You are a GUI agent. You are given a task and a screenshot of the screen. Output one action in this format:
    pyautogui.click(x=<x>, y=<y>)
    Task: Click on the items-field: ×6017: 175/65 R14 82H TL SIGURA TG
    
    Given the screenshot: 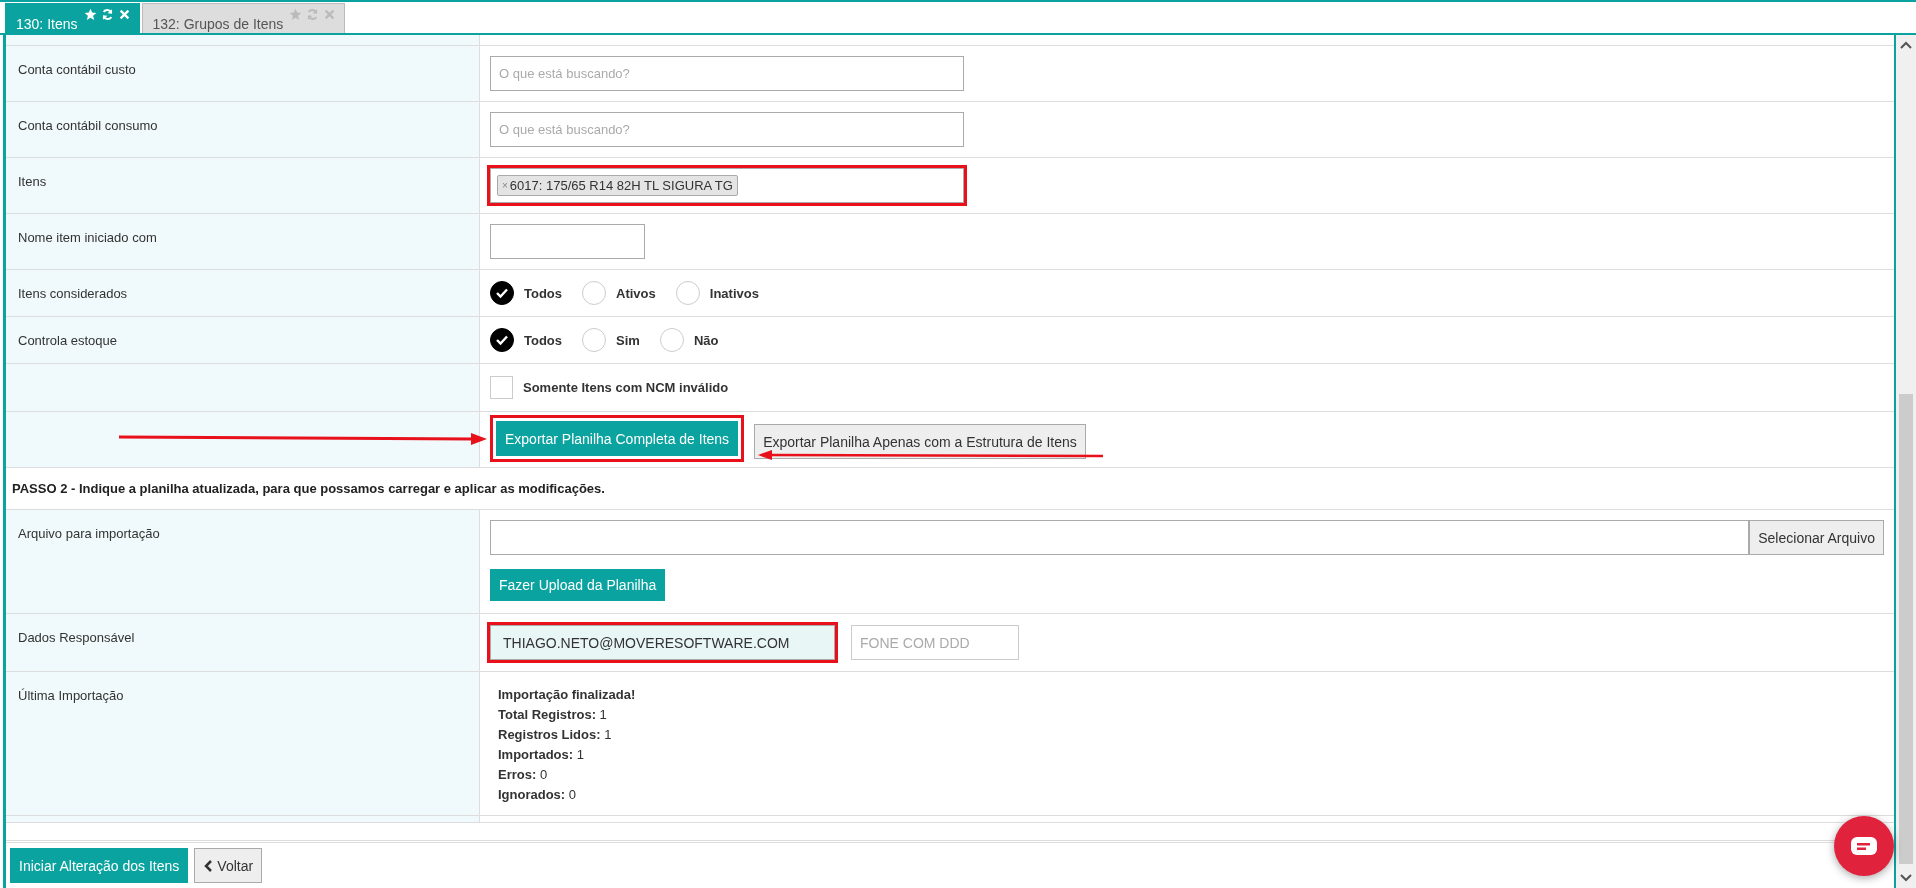 What is the action you would take?
    pyautogui.click(x=727, y=185)
    